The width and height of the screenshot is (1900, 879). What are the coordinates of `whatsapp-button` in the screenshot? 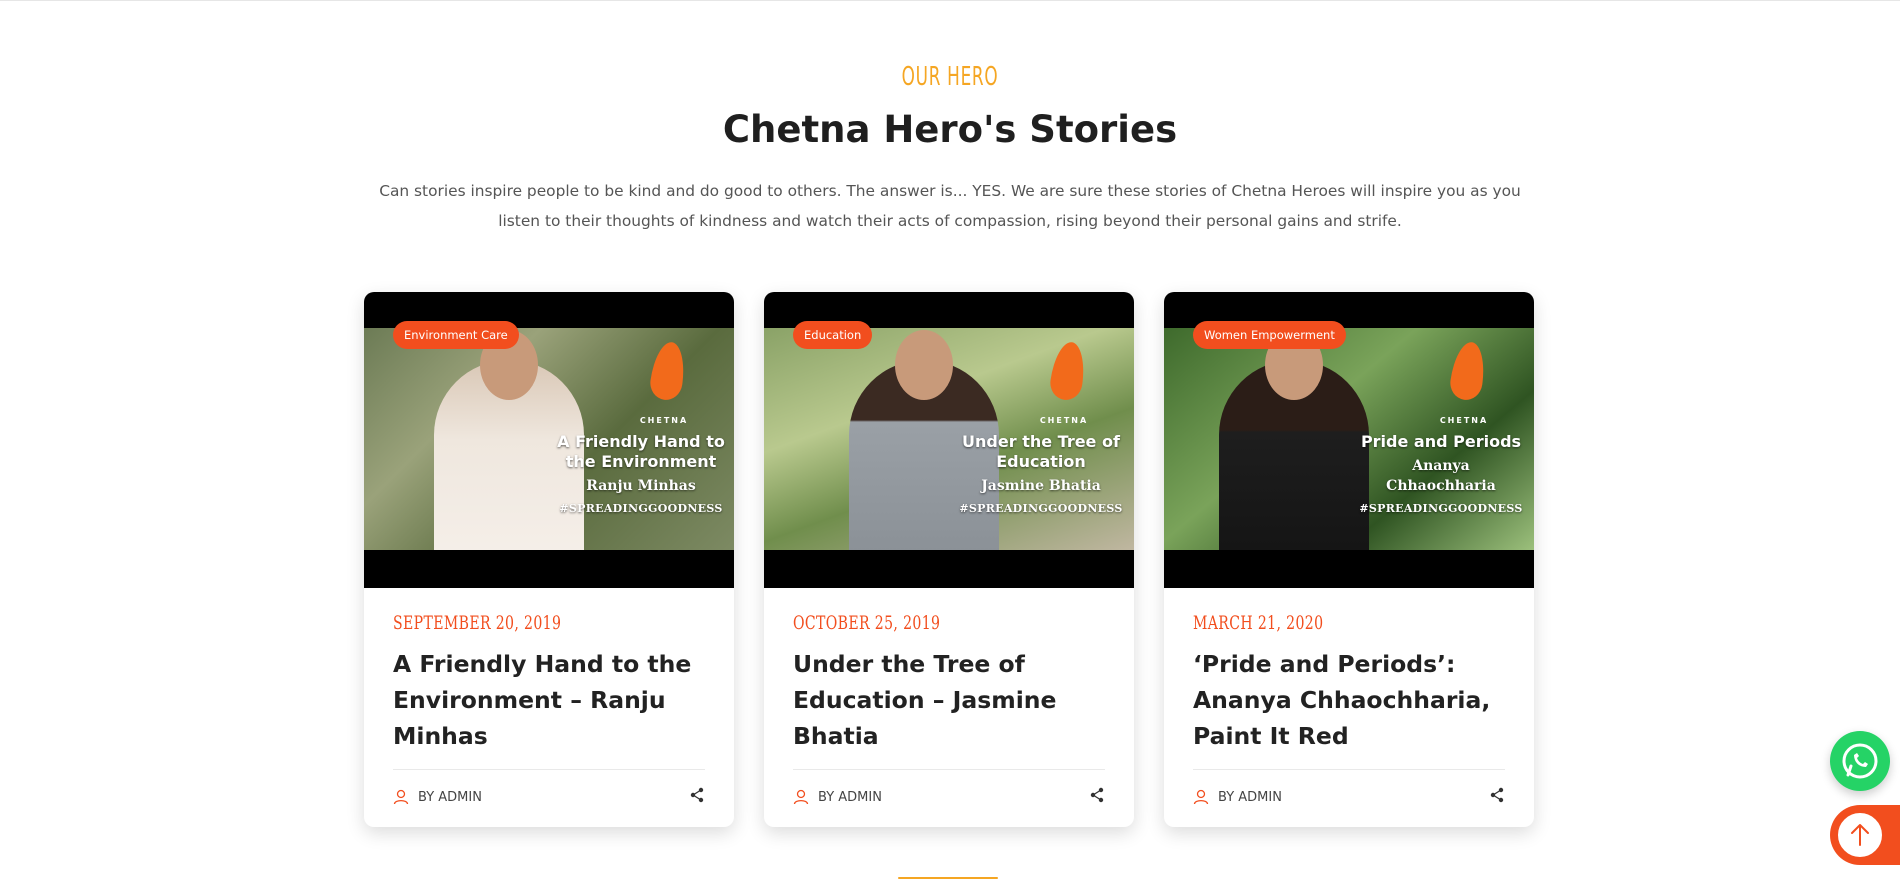 It's located at (1860, 761).